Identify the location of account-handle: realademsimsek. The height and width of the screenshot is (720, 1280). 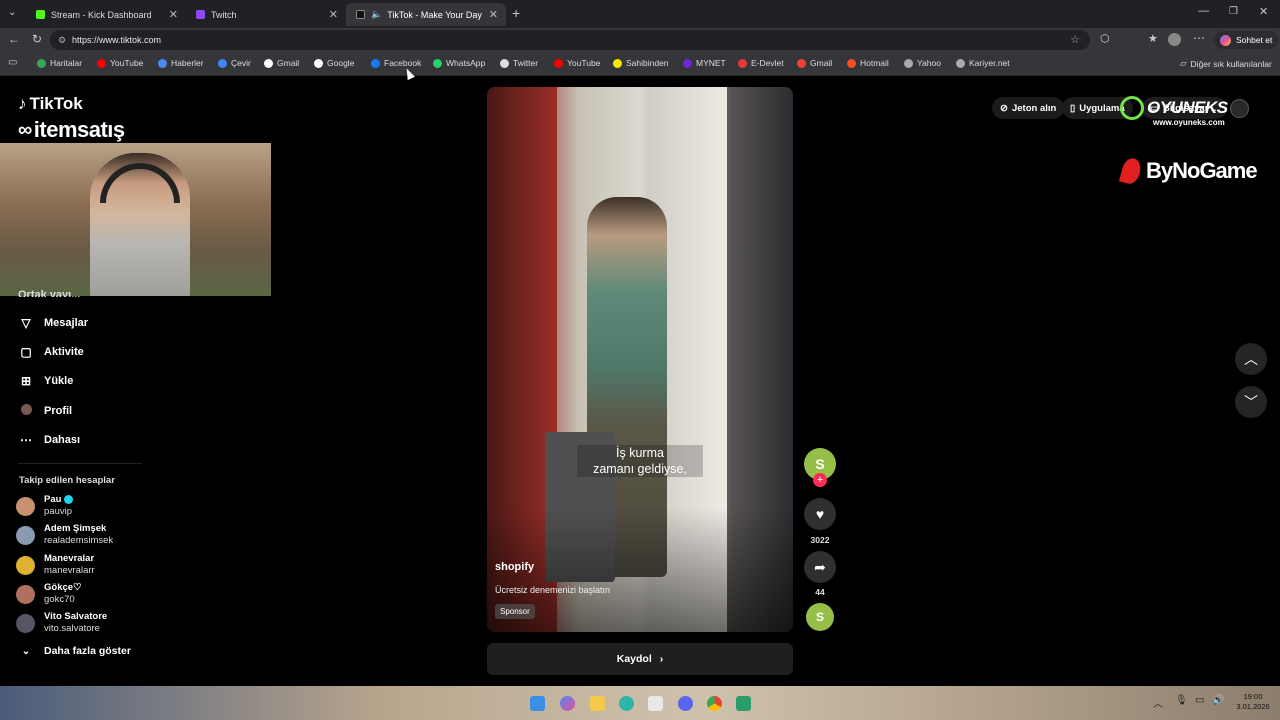
(79, 540).